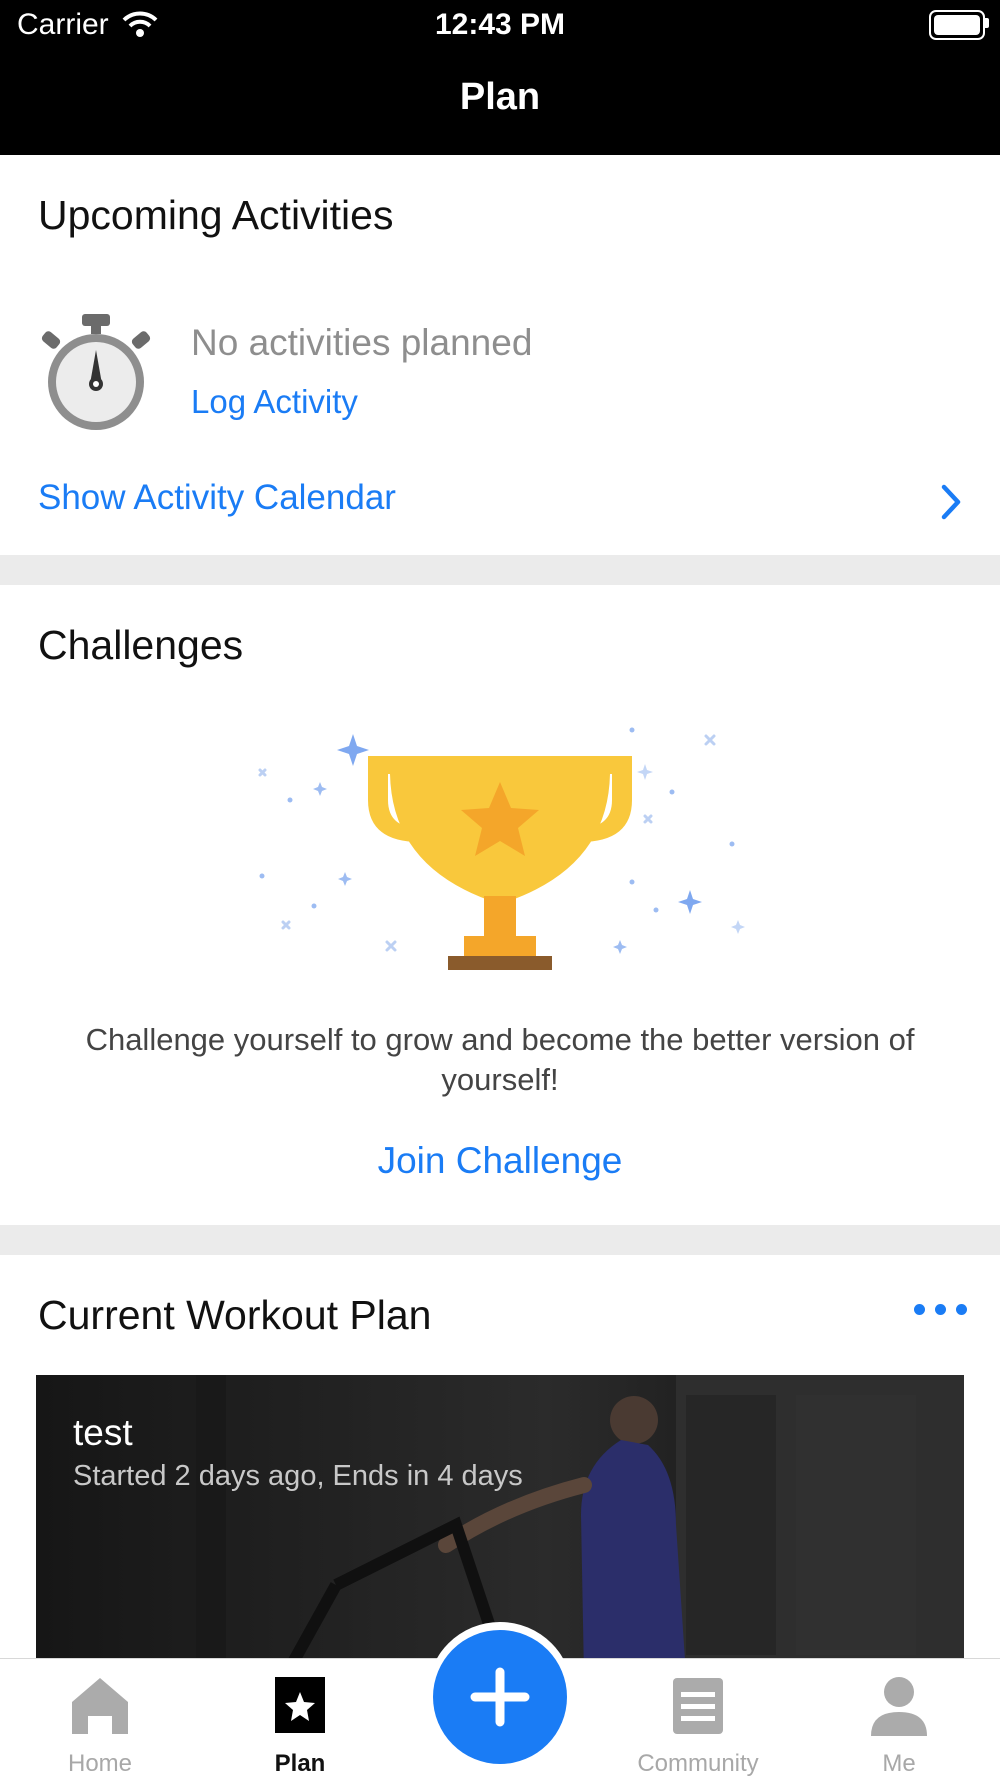 The height and width of the screenshot is (1779, 1000). Describe the element at coordinates (216, 215) in the screenshot. I see `upcoming-activities-title: Upcoming Activities` at that location.